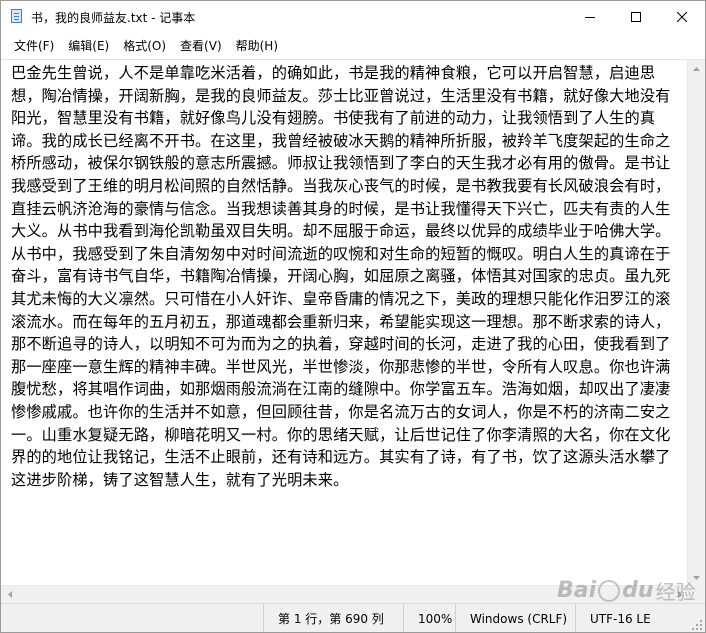 This screenshot has width=706, height=633. What do you see at coordinates (31, 46) in the screenshot?
I see `menu-file: 文件(F)` at bounding box center [31, 46].